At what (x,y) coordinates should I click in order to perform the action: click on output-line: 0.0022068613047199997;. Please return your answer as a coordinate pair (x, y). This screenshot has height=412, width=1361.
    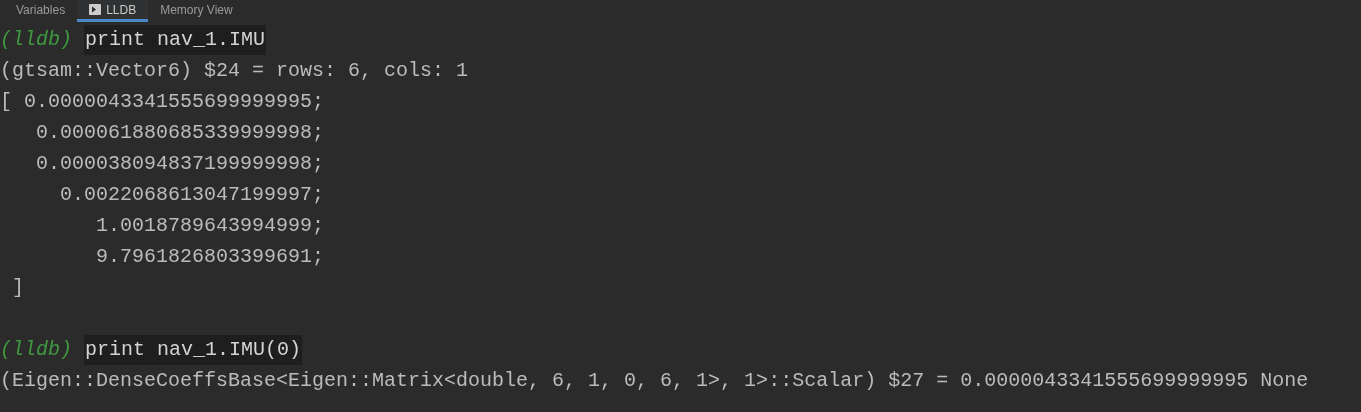
    Looking at the image, I should click on (192, 194).